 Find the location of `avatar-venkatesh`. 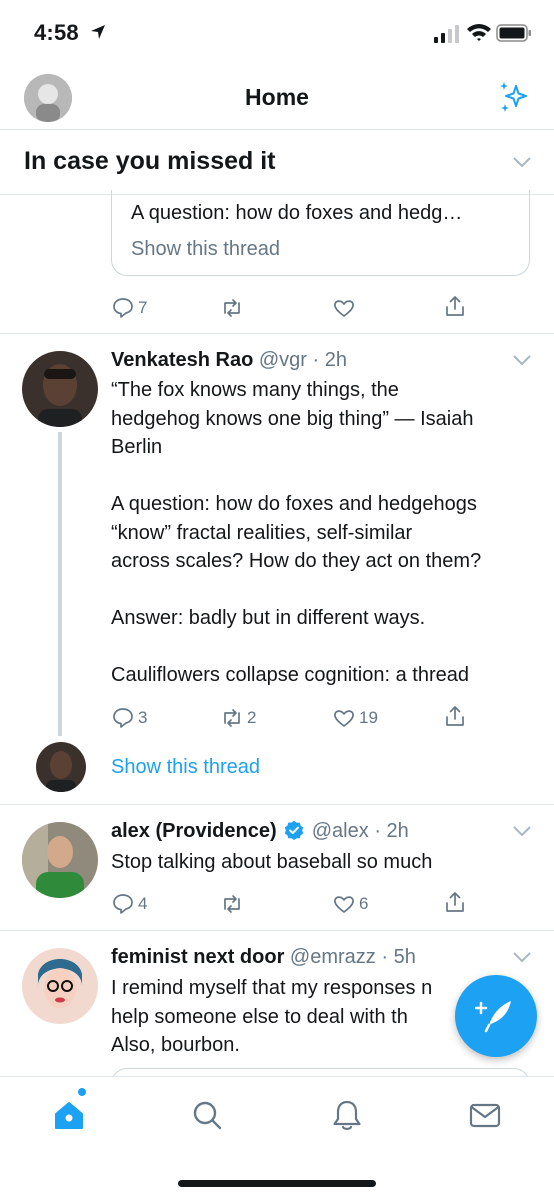

avatar-venkatesh is located at coordinates (60, 389).